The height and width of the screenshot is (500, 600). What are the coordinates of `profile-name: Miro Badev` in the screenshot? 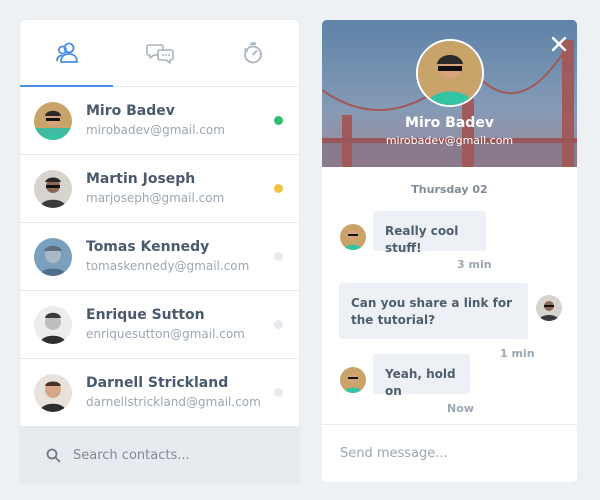 It's located at (449, 123).